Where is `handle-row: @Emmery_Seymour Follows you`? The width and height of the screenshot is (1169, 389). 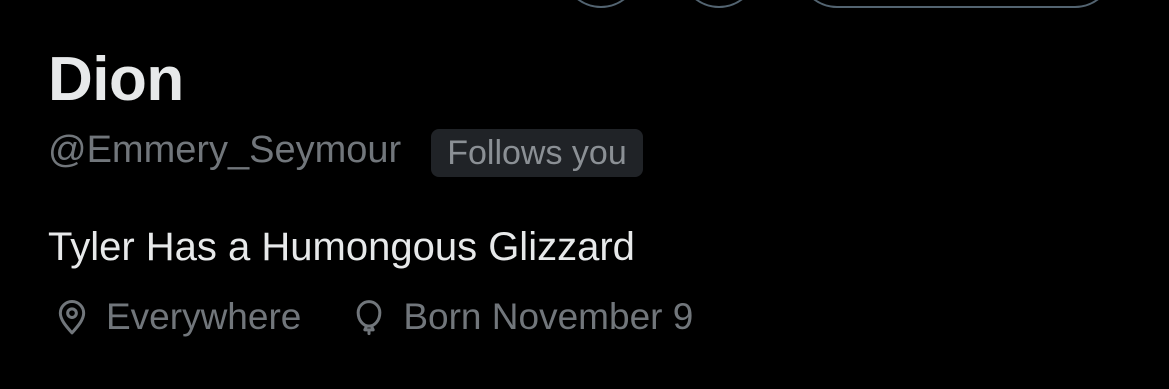 handle-row: @Emmery_Seymour Follows you is located at coordinates (370, 150).